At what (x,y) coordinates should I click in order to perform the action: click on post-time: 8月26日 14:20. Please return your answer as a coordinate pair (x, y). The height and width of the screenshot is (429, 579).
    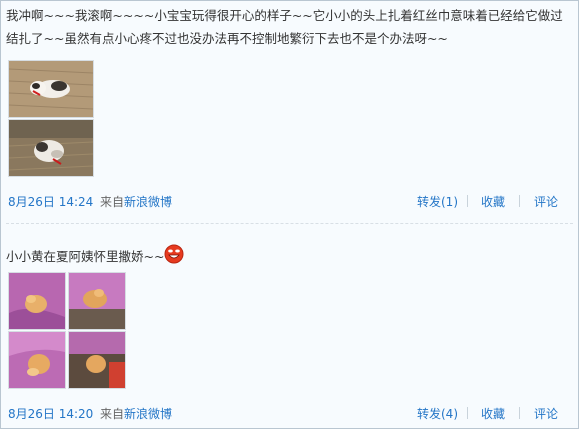
    Looking at the image, I should click on (50, 413).